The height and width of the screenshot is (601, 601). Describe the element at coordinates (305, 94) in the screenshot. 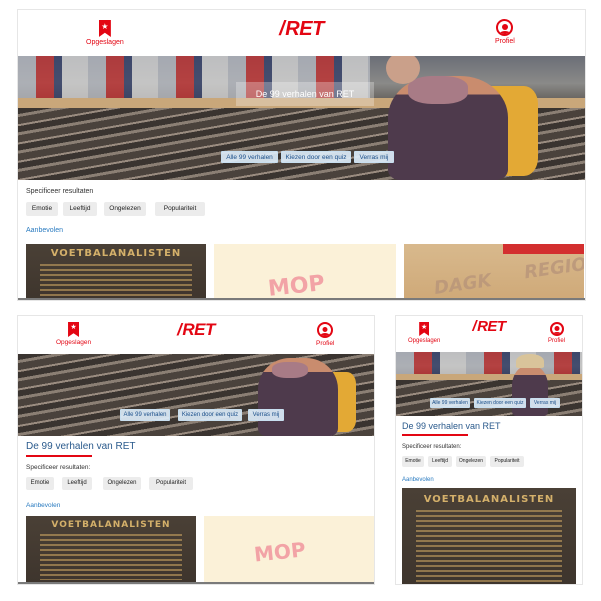

I see `hero-title: De 99 verhalen van RET` at that location.